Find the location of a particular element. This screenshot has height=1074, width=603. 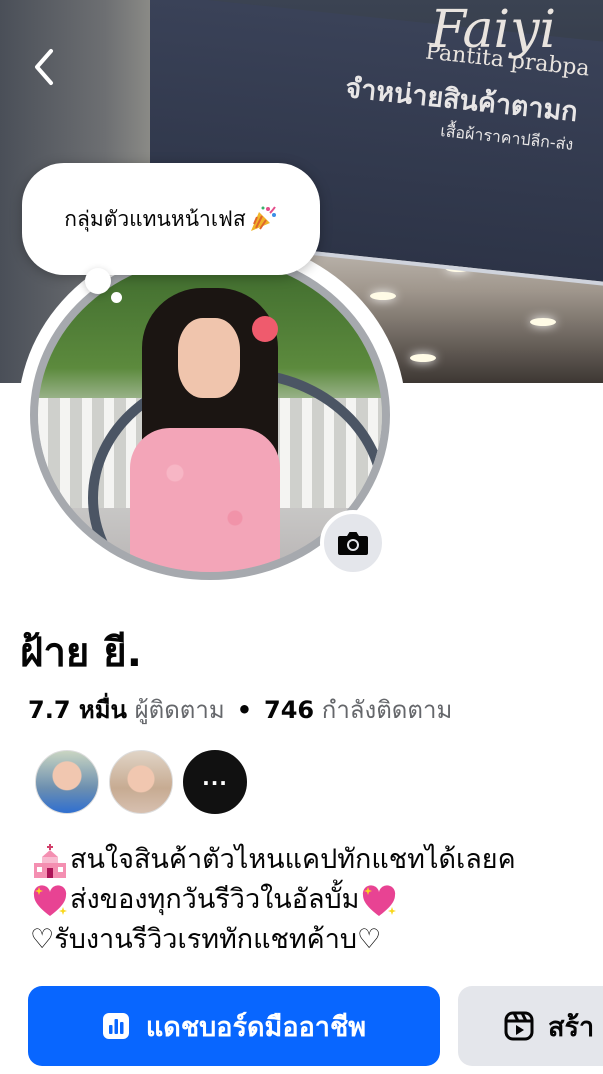

follow-stats: 7.7 หมื่น ผู้ติดตาม • 746 กำลังติดตาม is located at coordinates (240, 709).